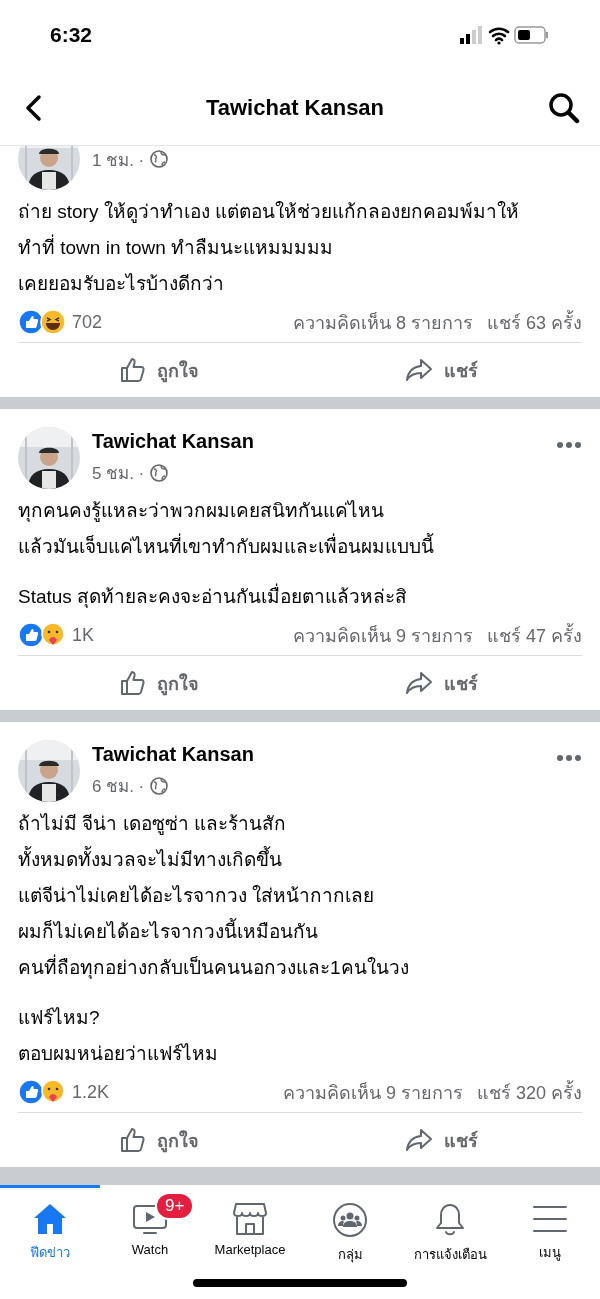  Describe the element at coordinates (529, 1092) in the screenshot. I see `share-count: แชร์ 320 ครั้ง` at that location.